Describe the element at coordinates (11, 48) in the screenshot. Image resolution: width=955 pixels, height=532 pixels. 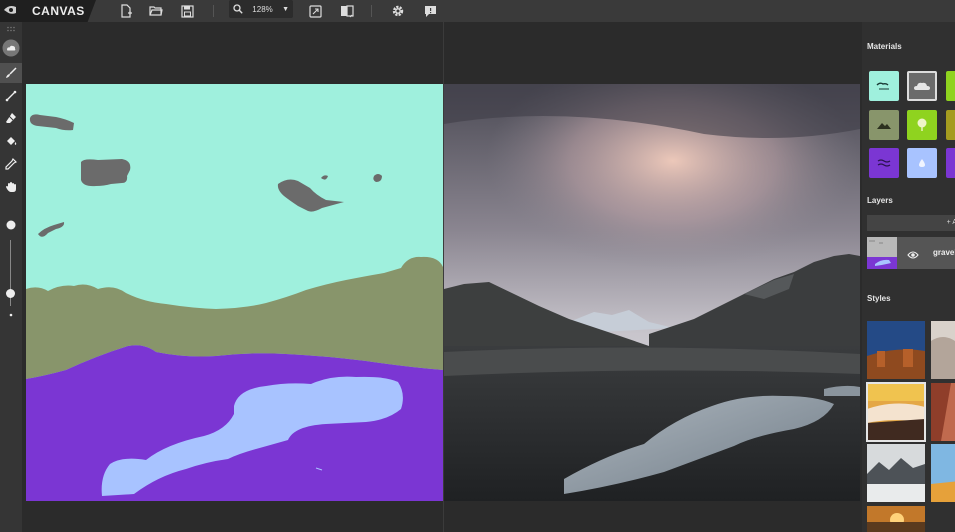
I see `cloud-material-icon` at that location.